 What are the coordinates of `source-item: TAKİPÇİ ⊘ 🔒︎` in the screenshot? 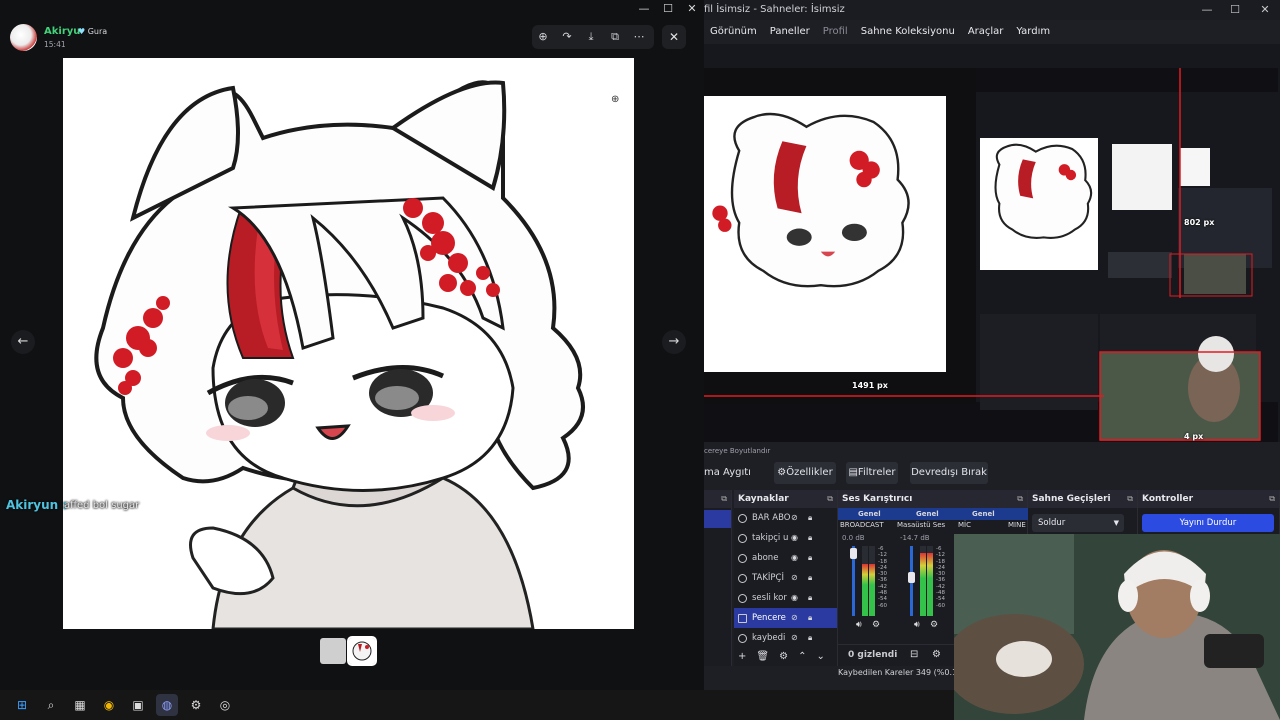 It's located at (785, 578).